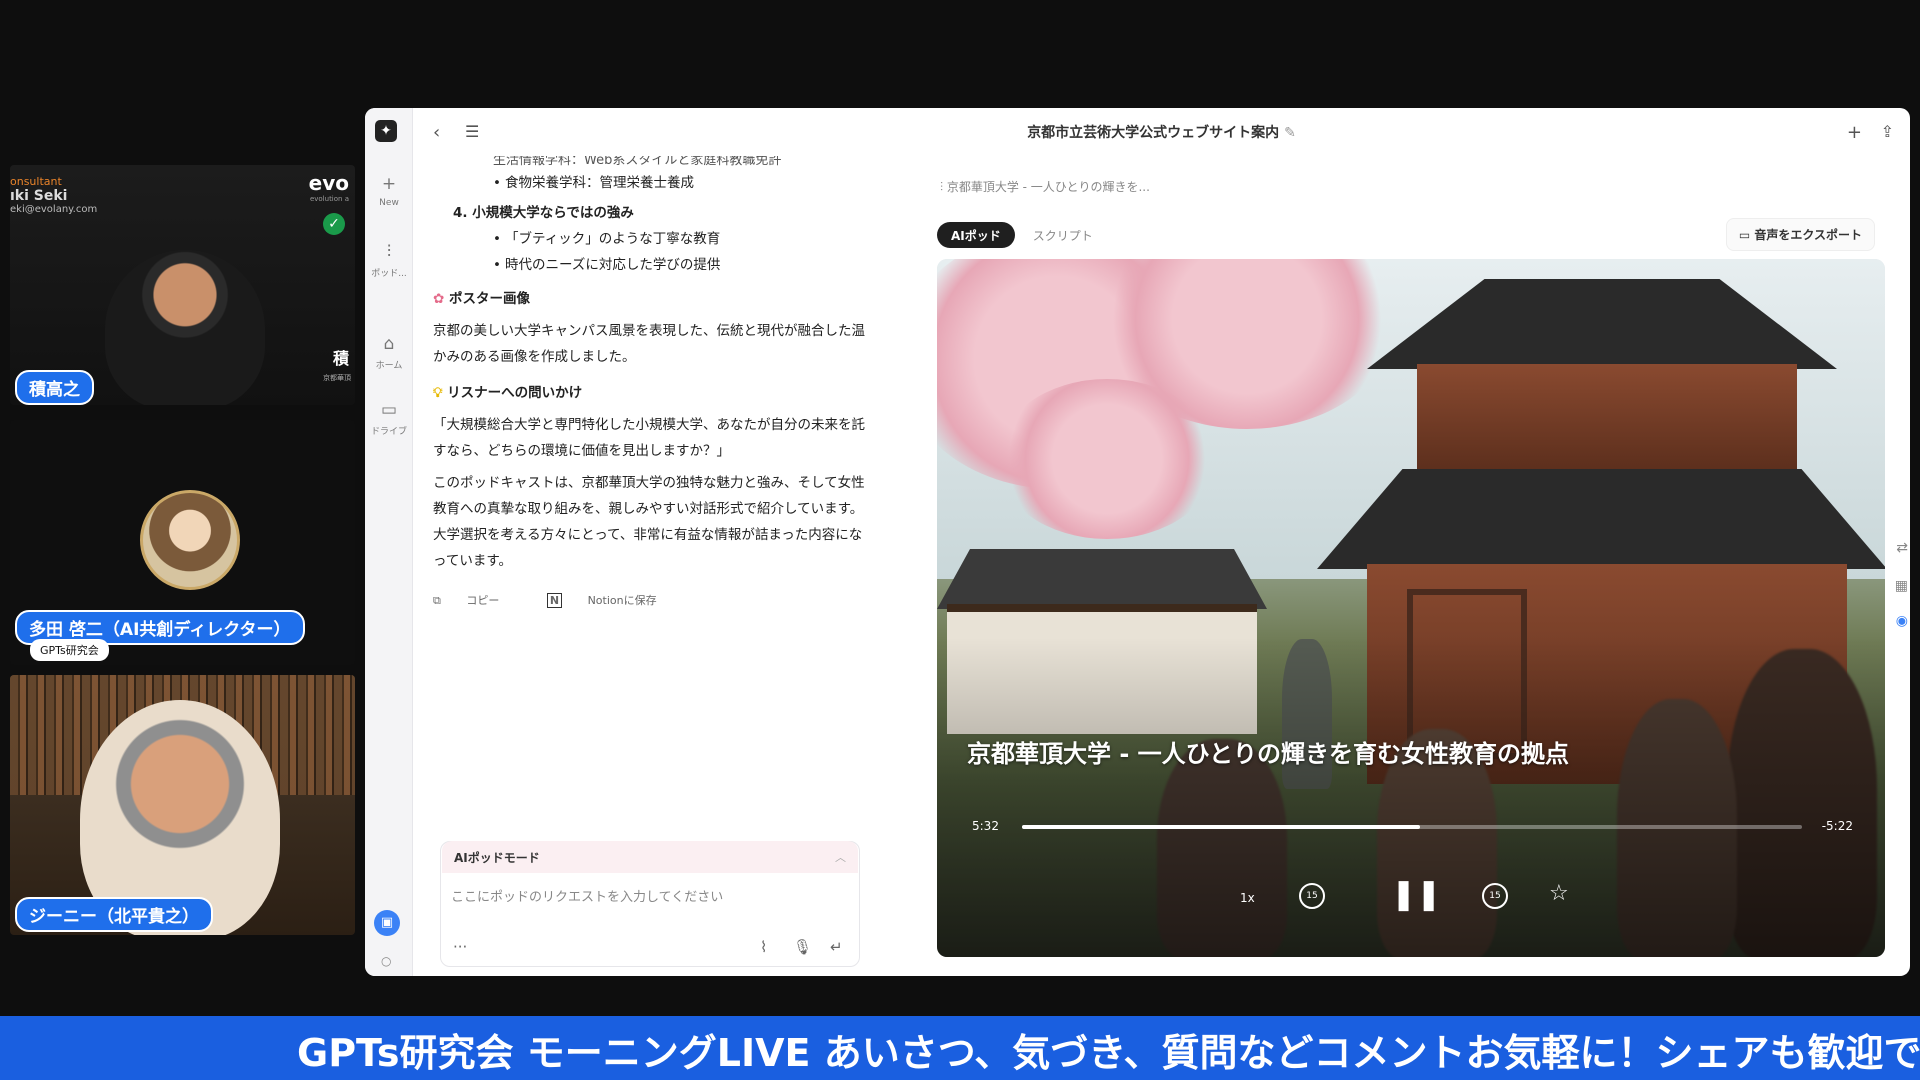  What do you see at coordinates (1290, 133) in the screenshot?
I see `edit-icon: ✎` at bounding box center [1290, 133].